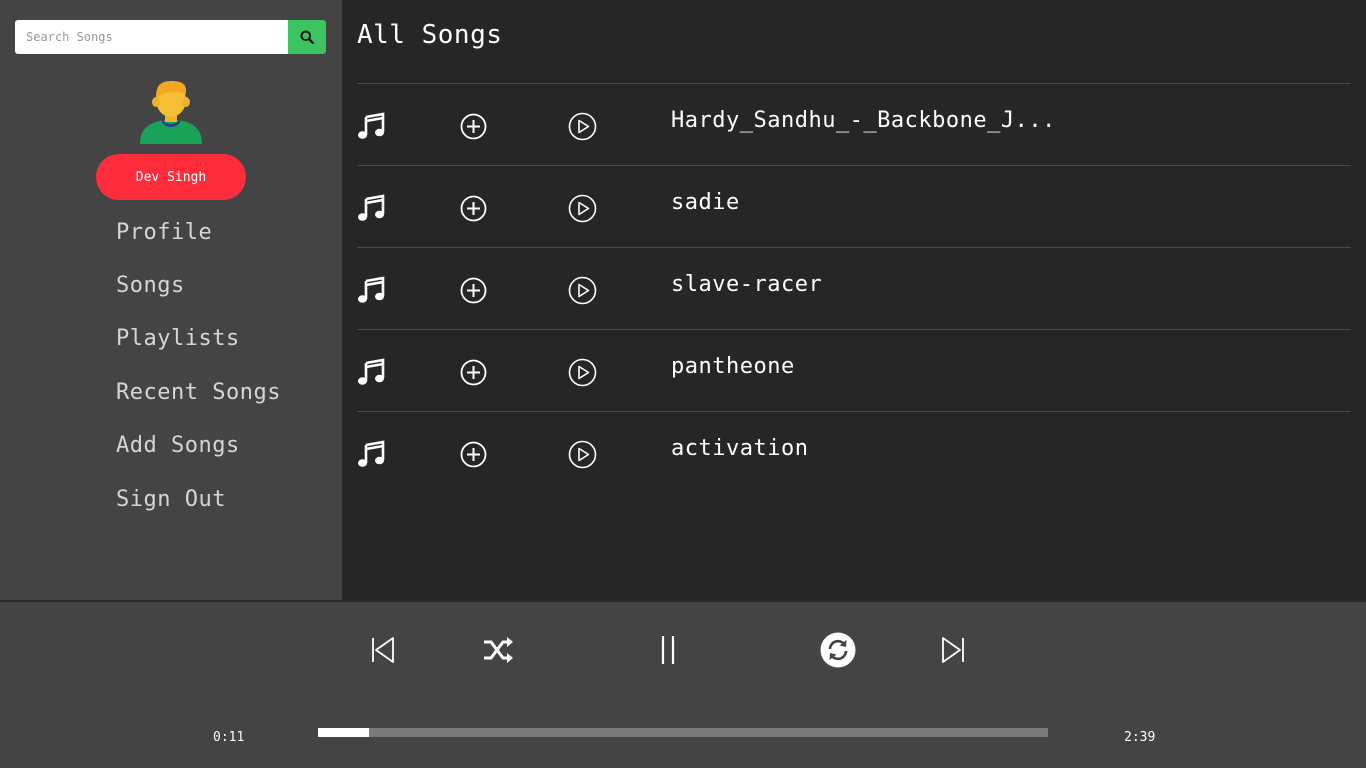 The image size is (1366, 768). I want to click on song-title: pantheone, so click(733, 366).